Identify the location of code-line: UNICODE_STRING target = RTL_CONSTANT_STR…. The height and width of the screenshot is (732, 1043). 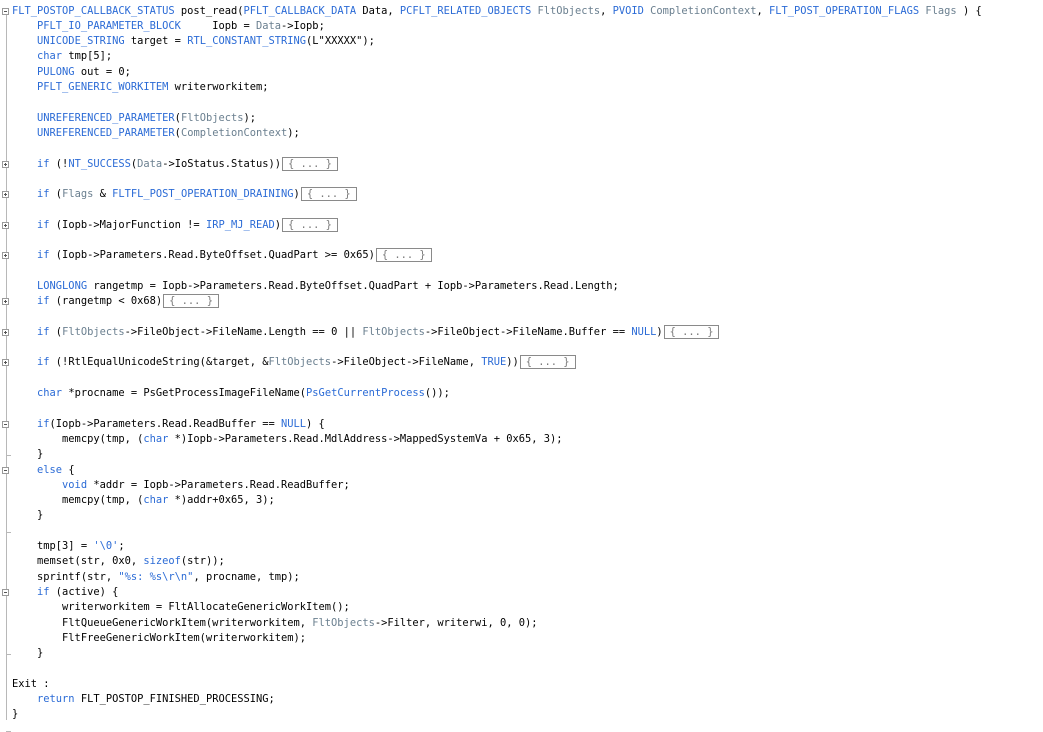
(193, 41).